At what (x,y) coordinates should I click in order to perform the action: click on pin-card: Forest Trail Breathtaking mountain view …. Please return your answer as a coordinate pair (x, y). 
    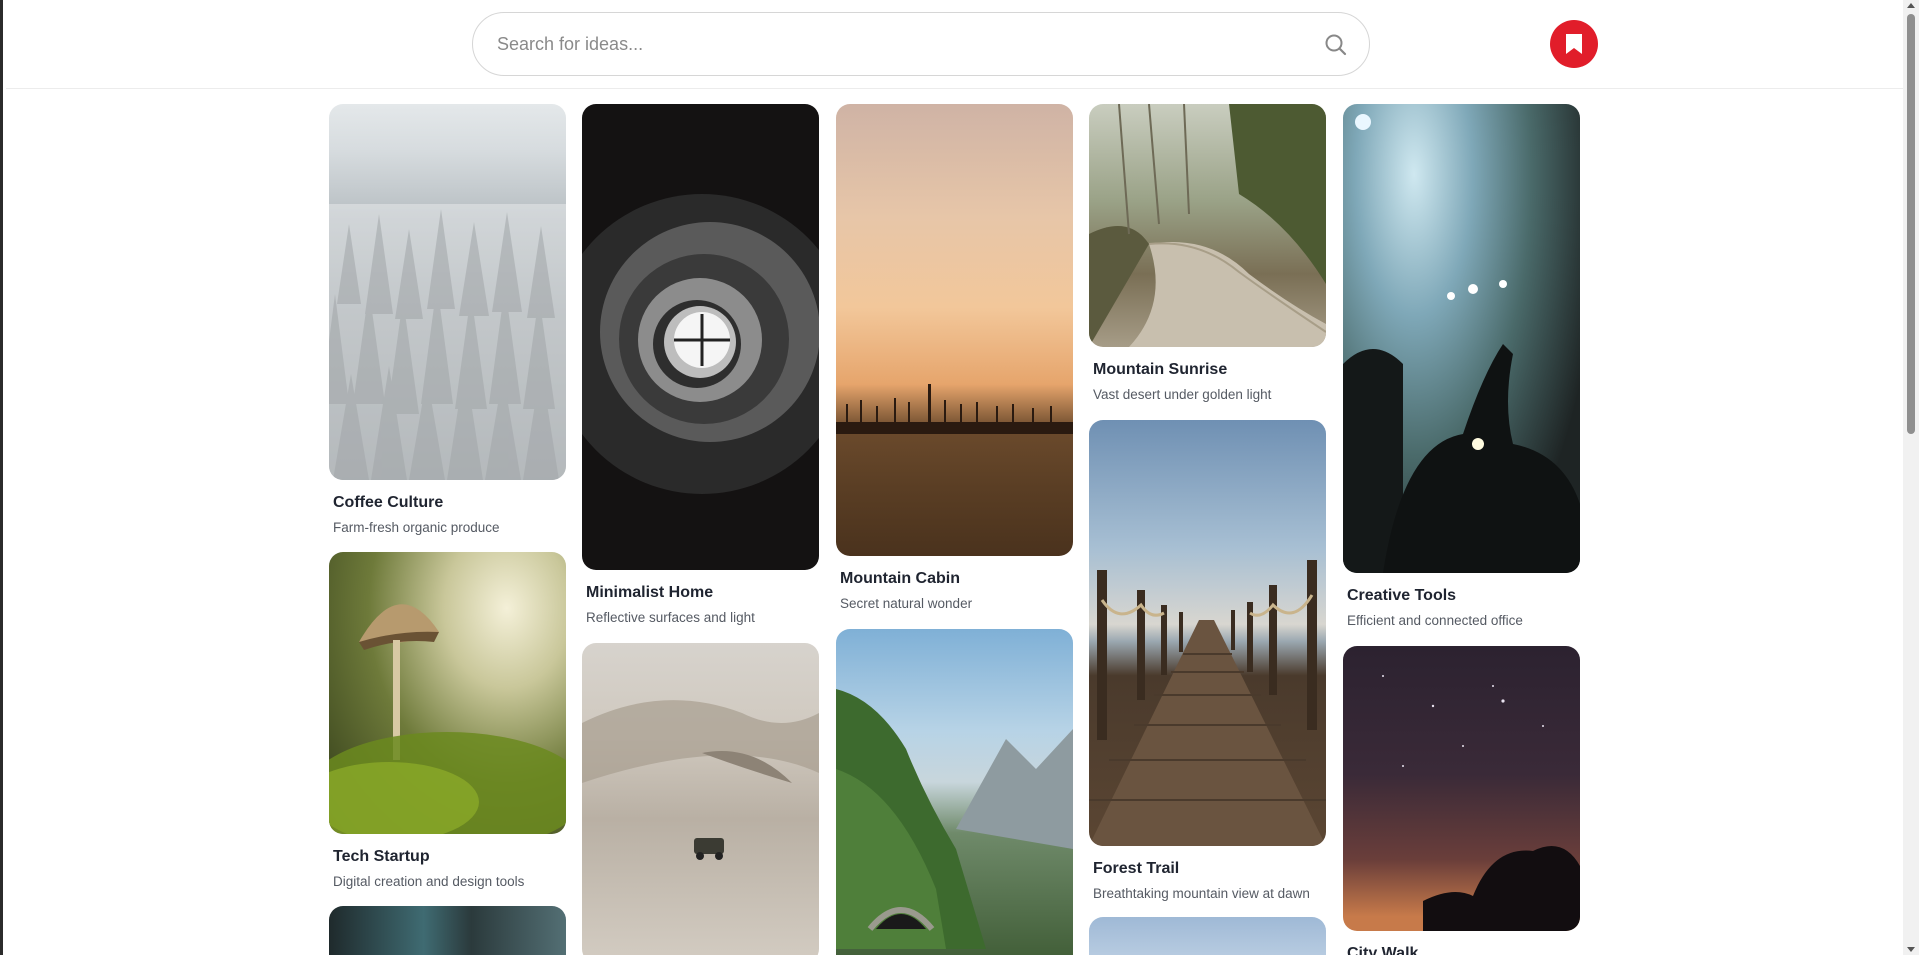
    Looking at the image, I should click on (1207, 662).